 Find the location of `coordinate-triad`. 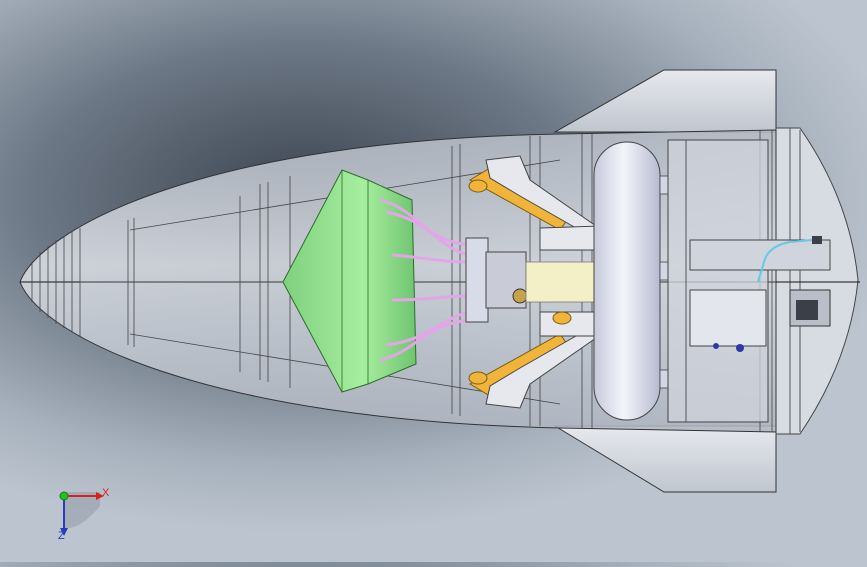

coordinate-triad is located at coordinates (85, 510).